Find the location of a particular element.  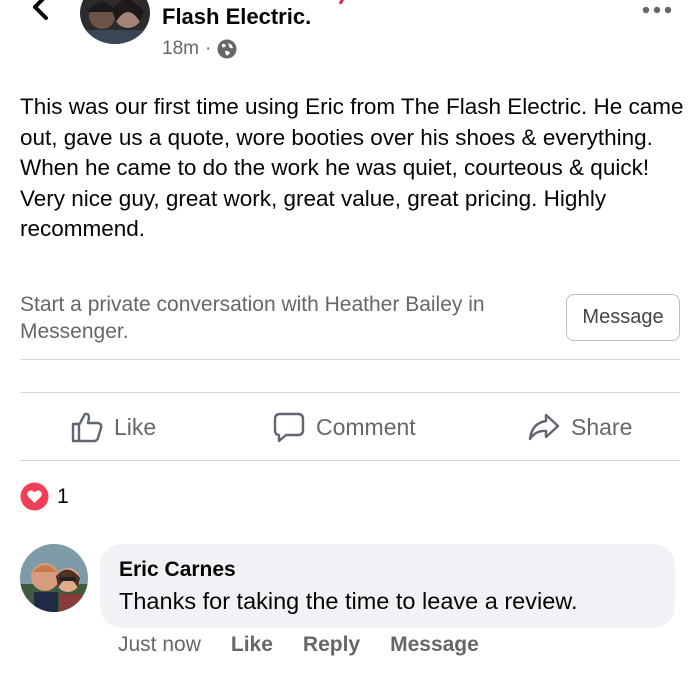

chevron-left-icon is located at coordinates (42, 12).